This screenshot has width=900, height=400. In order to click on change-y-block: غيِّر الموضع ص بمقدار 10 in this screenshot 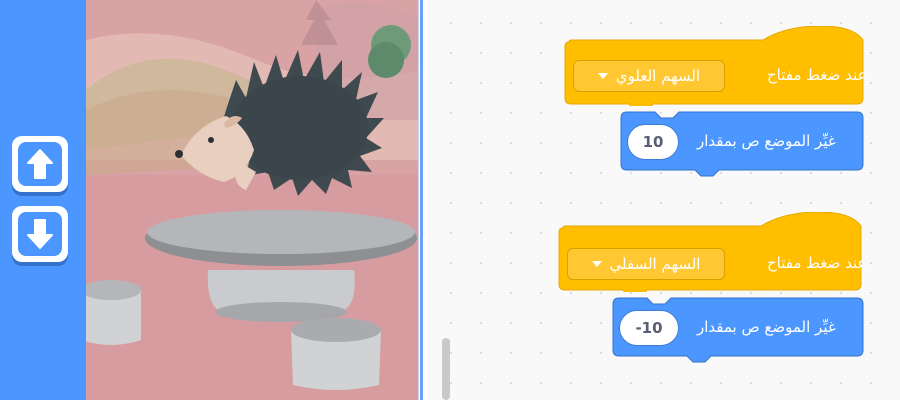, I will do `click(741, 144)`.